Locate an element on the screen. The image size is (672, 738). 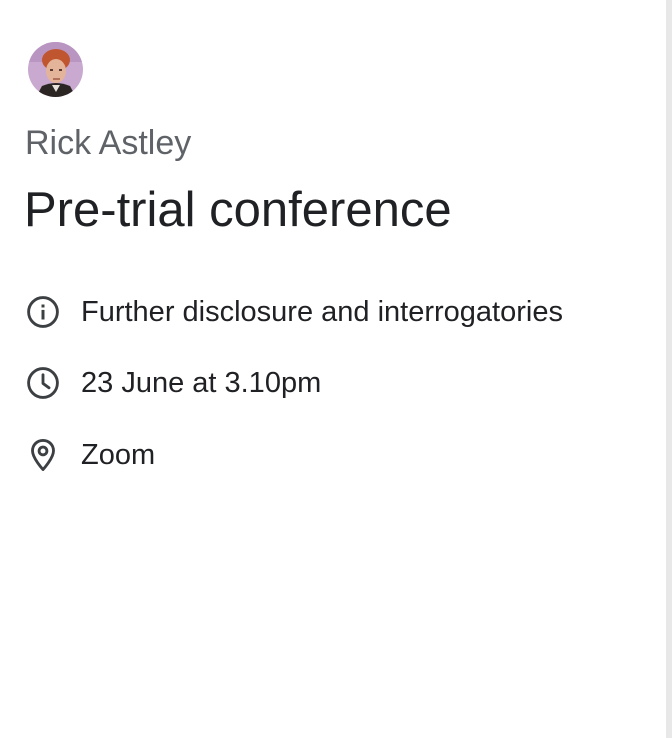
organizer-avatar is located at coordinates (55, 69).